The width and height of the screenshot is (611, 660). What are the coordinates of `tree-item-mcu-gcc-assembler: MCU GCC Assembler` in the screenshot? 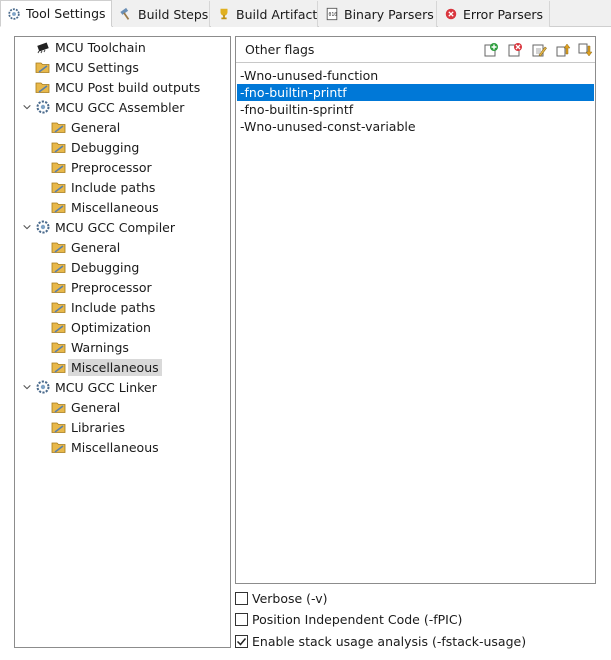 It's located at (103, 107).